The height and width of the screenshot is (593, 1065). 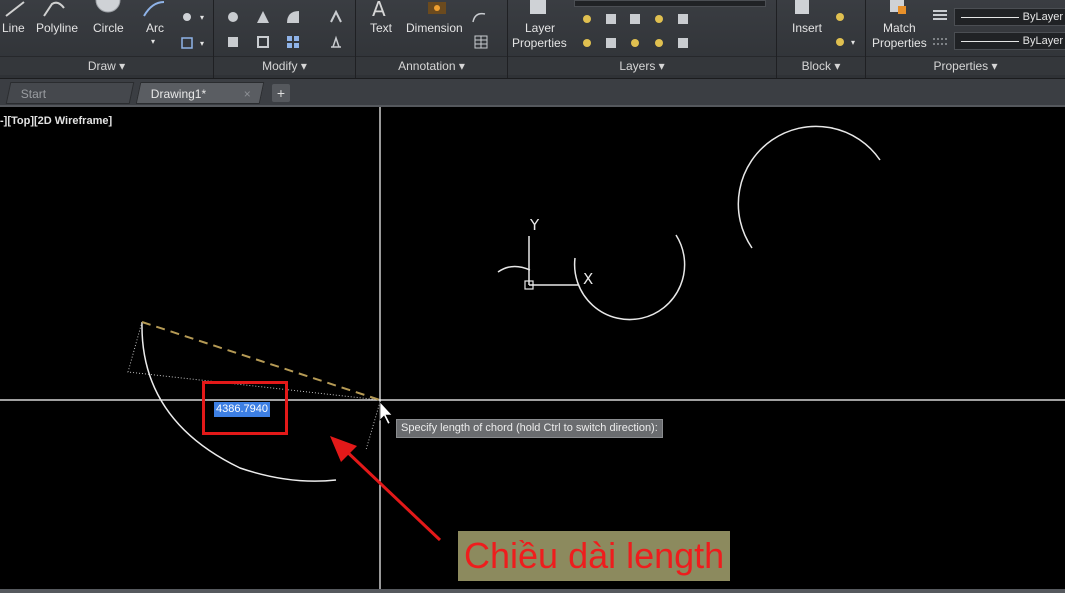 What do you see at coordinates (840, 17) in the screenshot?
I see `create-block-icon` at bounding box center [840, 17].